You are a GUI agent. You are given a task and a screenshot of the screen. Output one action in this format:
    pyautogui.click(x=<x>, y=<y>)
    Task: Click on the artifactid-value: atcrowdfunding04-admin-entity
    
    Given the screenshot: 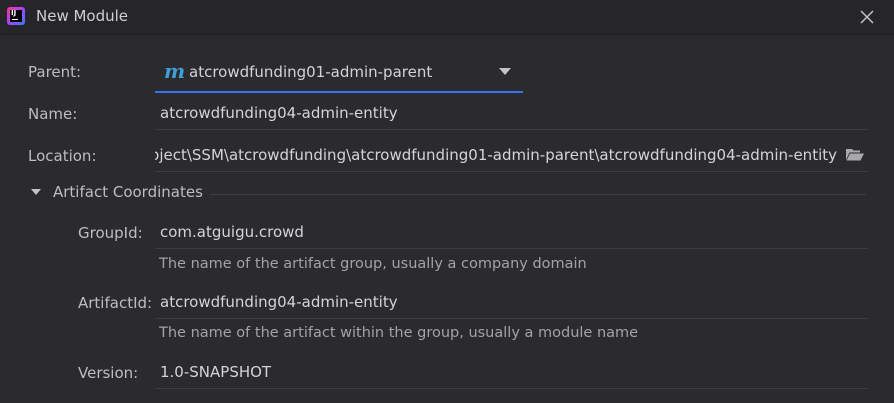 What is the action you would take?
    pyautogui.click(x=279, y=302)
    